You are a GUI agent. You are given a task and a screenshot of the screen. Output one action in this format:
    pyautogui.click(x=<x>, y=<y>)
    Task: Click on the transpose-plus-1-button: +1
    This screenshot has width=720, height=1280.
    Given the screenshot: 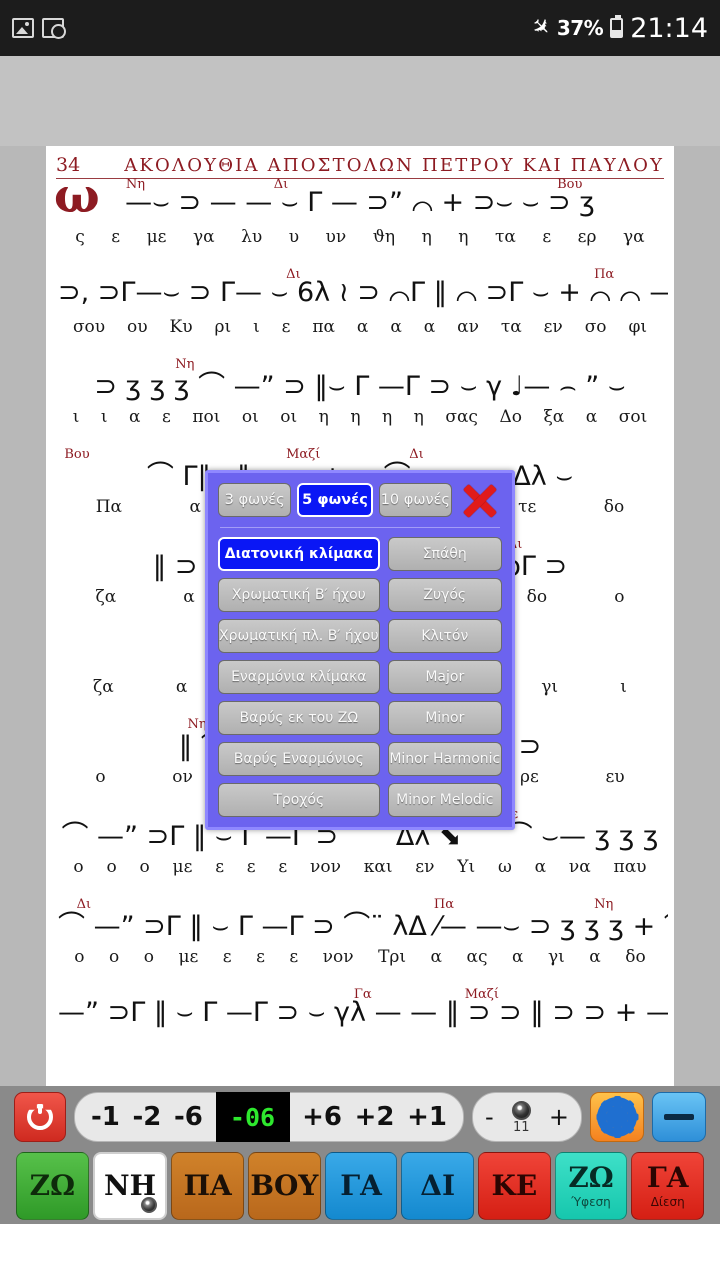 What is the action you would take?
    pyautogui.click(x=427, y=1117)
    